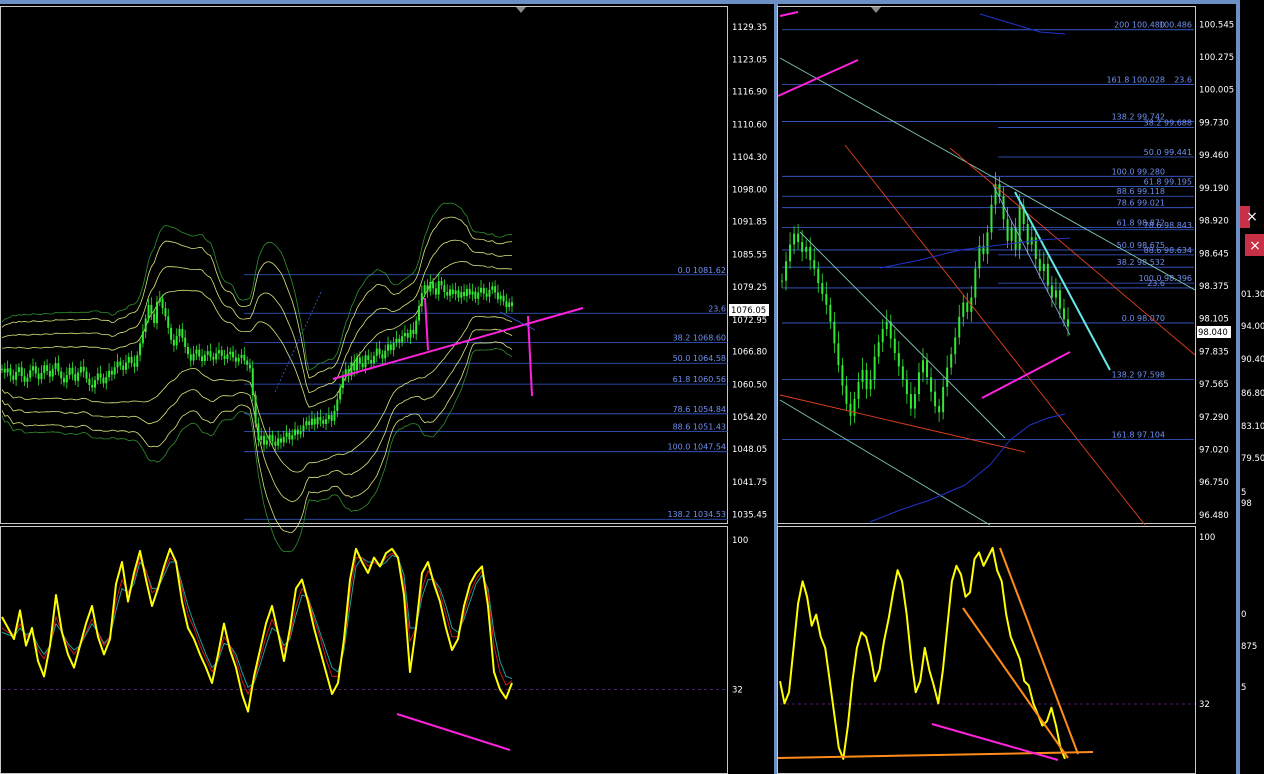 The image size is (1264, 774). Describe the element at coordinates (1246, 504) in the screenshot. I see `background-axis-label: 98` at that location.